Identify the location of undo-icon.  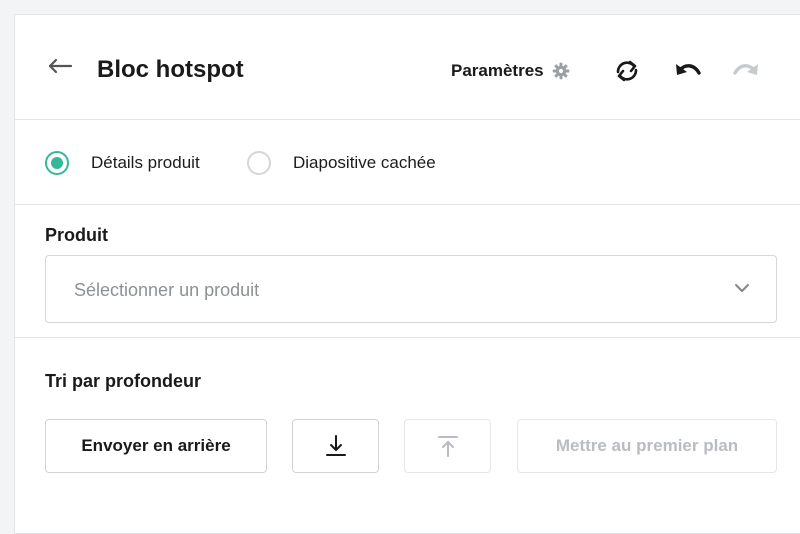
(688, 71).